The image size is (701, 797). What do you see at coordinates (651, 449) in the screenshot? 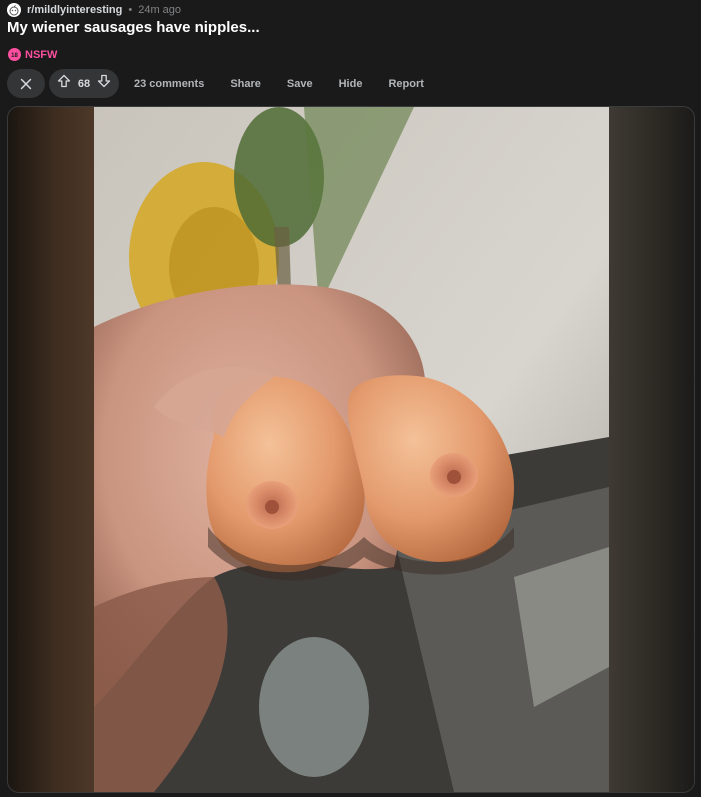
I see `media-blur-right` at bounding box center [651, 449].